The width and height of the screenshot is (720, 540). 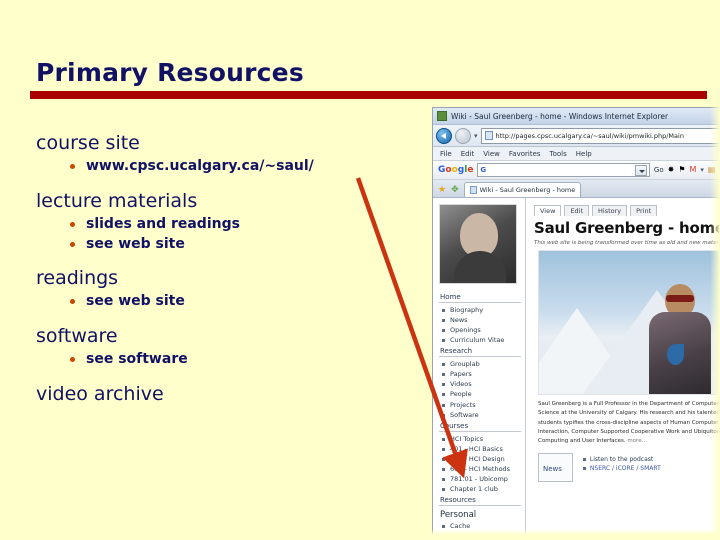 I want to click on gmail-chevron-down-icon: ▾, so click(x=702, y=170).